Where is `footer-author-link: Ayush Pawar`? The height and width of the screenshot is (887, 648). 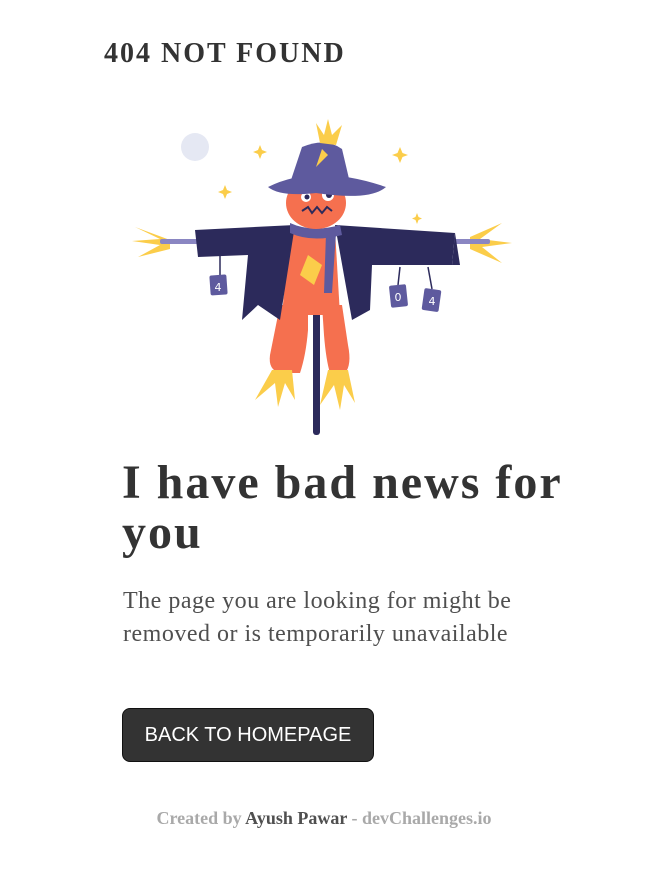
footer-author-link: Ayush Pawar is located at coordinates (296, 818).